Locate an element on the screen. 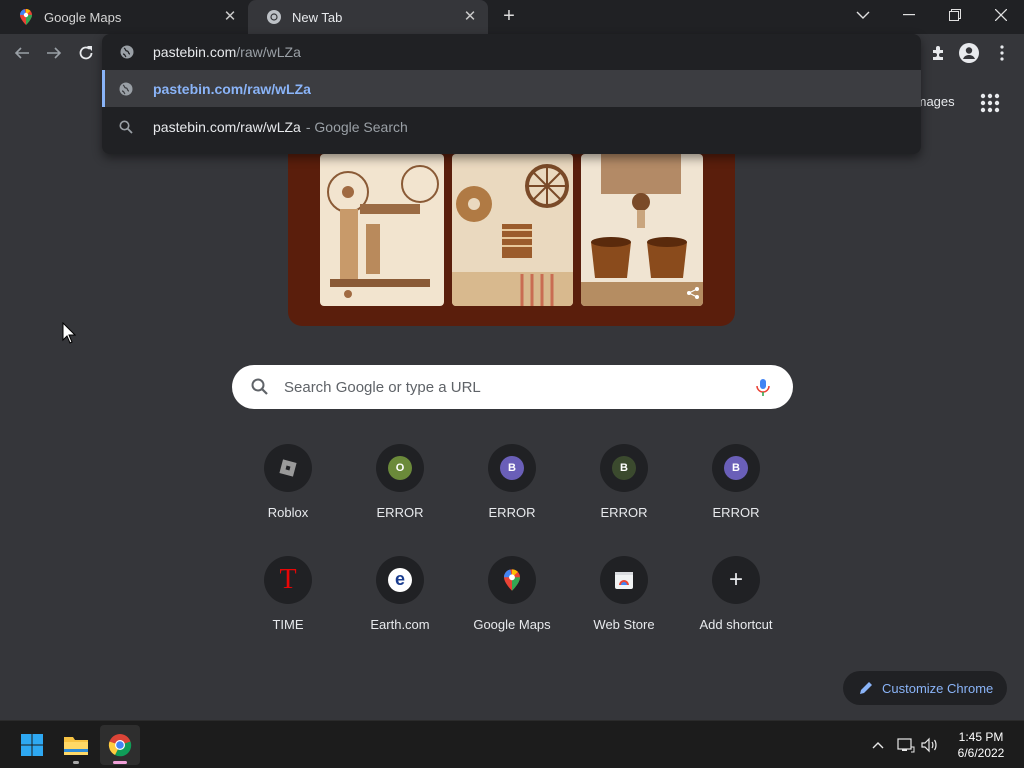  shortcut-web-store: Web Store is located at coordinates (624, 606).